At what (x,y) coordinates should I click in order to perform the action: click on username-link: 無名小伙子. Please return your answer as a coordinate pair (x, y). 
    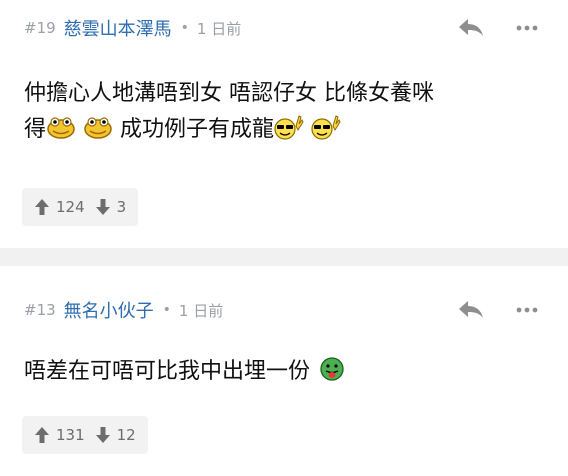
    Looking at the image, I should click on (109, 310).